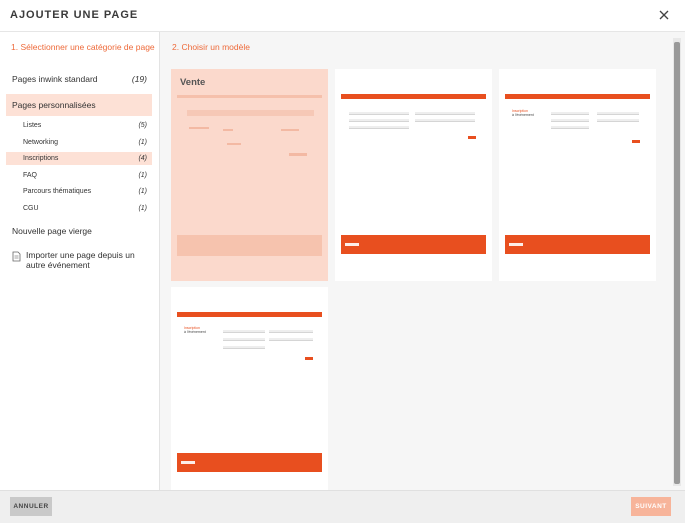 The height and width of the screenshot is (523, 685). What do you see at coordinates (249, 388) in the screenshot?
I see `template-card-registration-3: Inscription à l'événement` at bounding box center [249, 388].